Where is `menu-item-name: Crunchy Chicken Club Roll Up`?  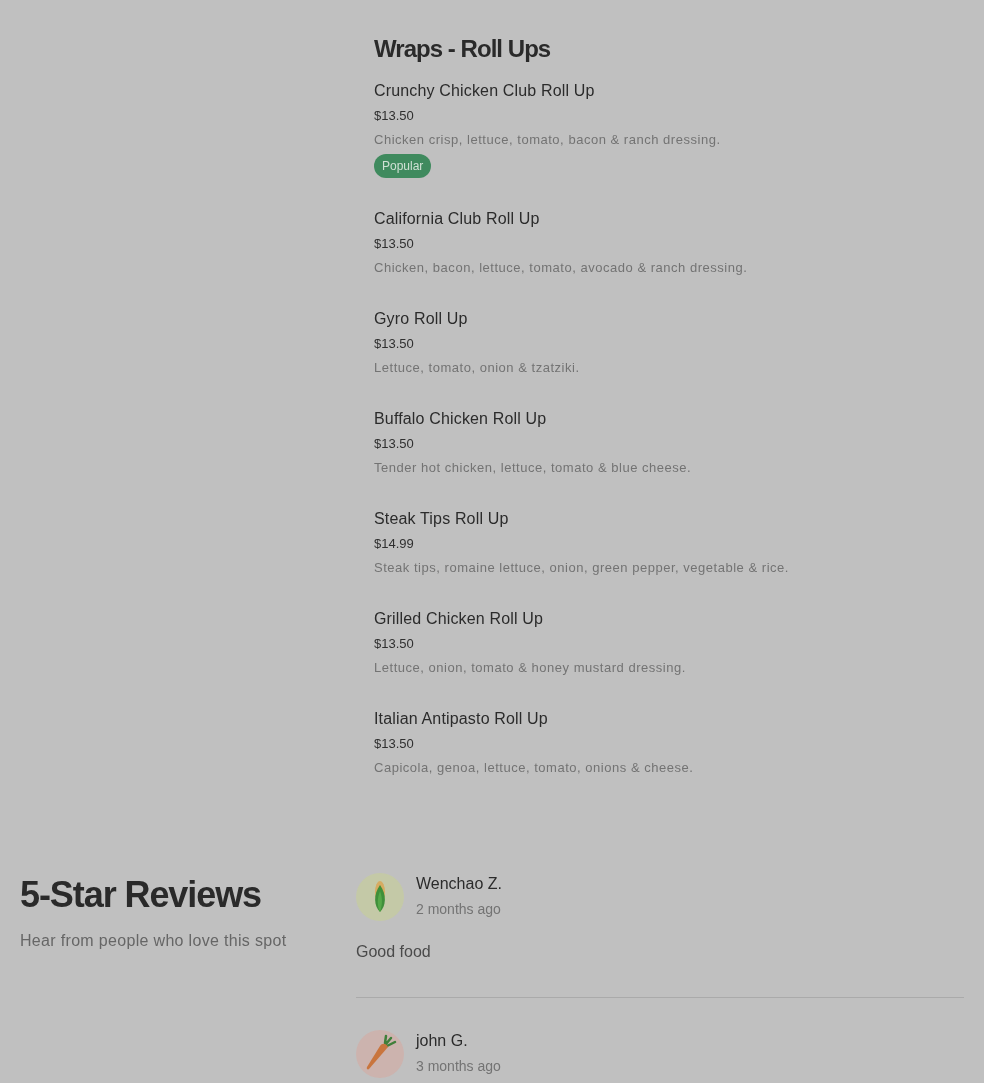 menu-item-name: Crunchy Chicken Club Roll Up is located at coordinates (484, 91).